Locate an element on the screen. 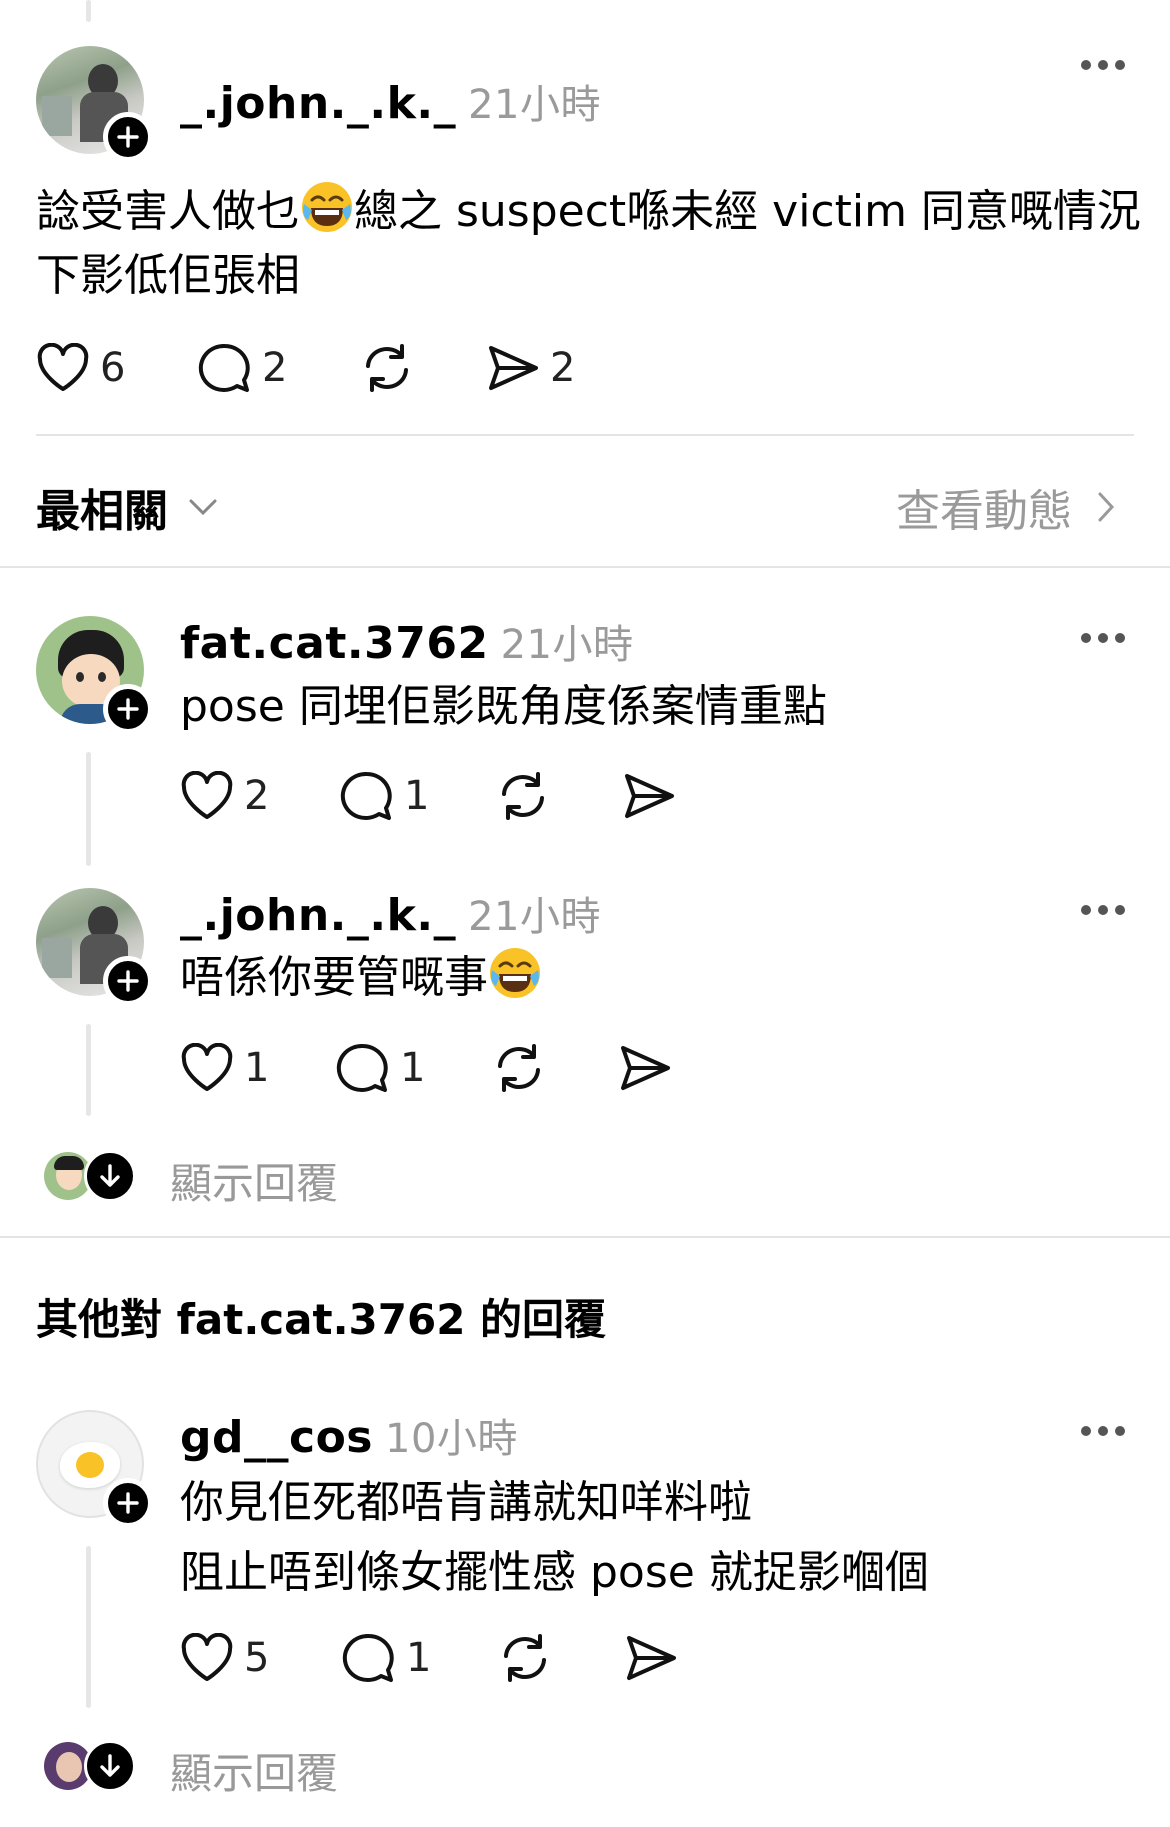 The image size is (1170, 1827). comment-button: 2 is located at coordinates (242, 368).